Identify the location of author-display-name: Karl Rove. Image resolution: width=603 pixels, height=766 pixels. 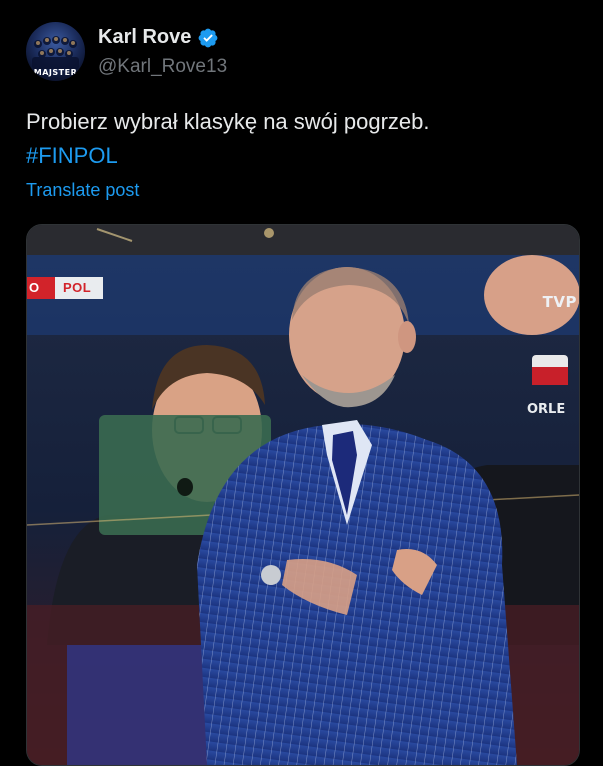
(144, 37).